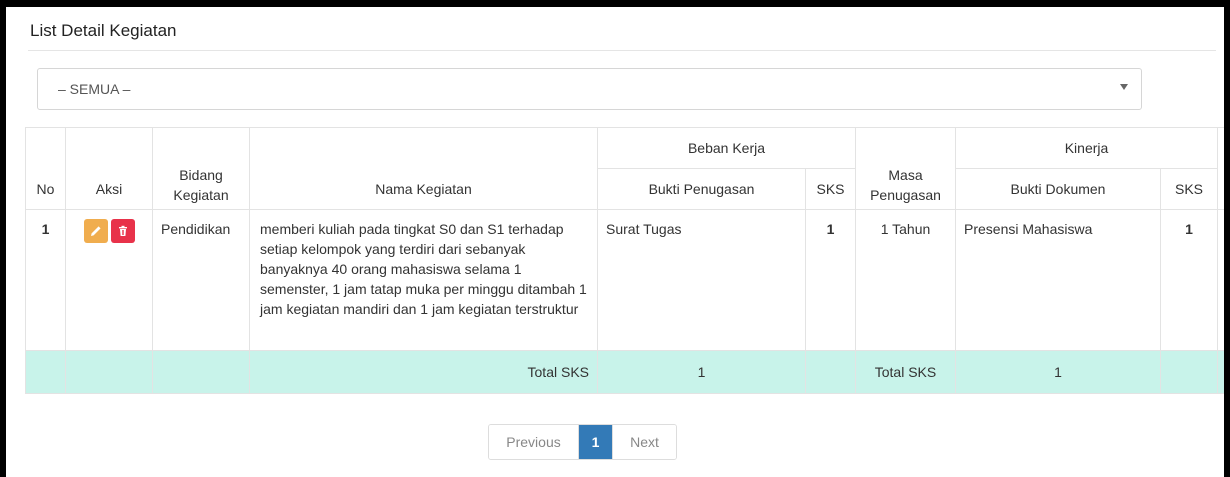 The image size is (1230, 477). I want to click on total-empty-aksi, so click(109, 372).